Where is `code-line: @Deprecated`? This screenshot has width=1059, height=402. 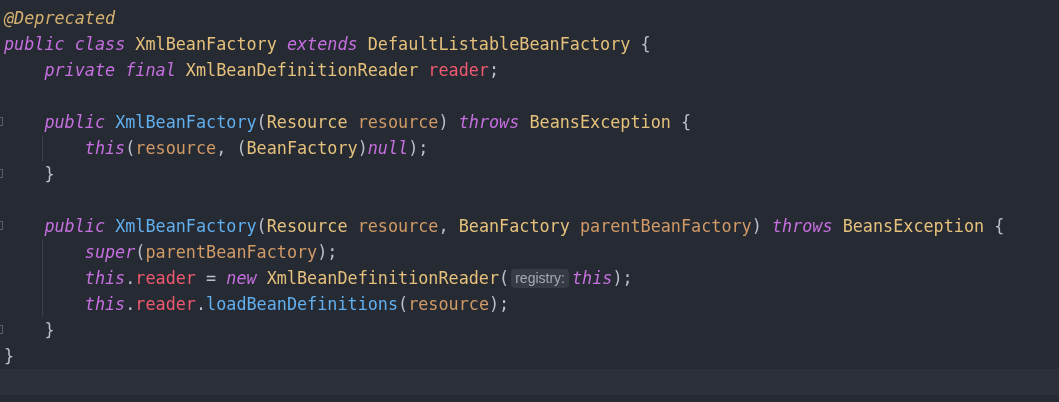
code-line: @Deprecated is located at coordinates (60, 18).